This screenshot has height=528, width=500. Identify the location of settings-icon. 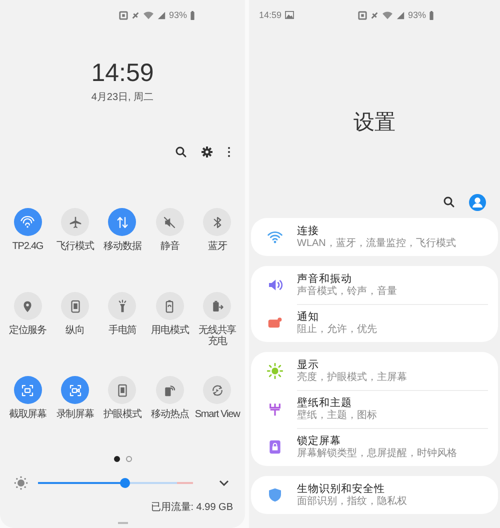
(207, 152).